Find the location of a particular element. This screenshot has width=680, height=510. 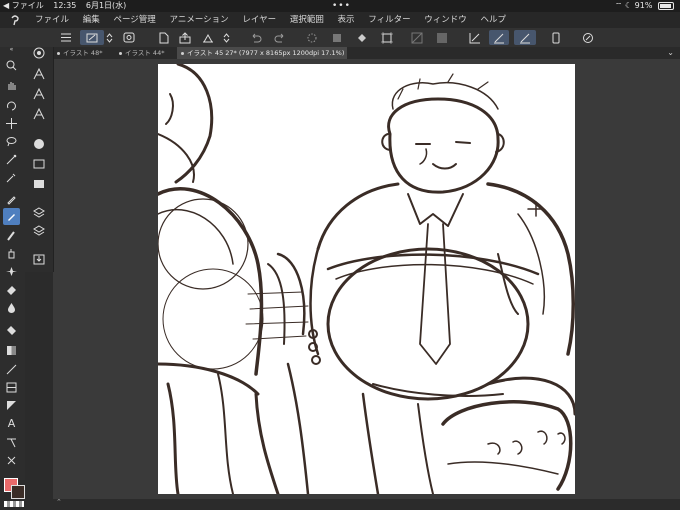

sub-tool-palette is located at coordinates (39, 159).